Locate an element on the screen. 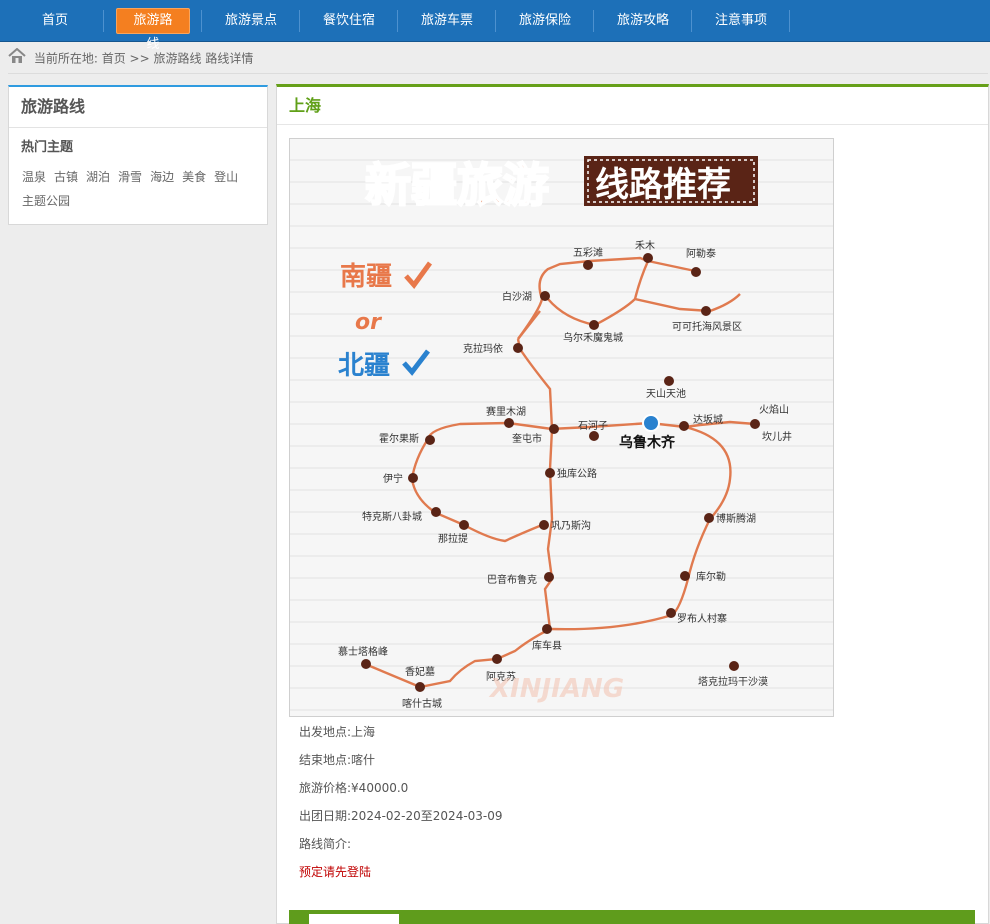 Image resolution: width=990 pixels, height=924 pixels. home-icon is located at coordinates (17, 58).